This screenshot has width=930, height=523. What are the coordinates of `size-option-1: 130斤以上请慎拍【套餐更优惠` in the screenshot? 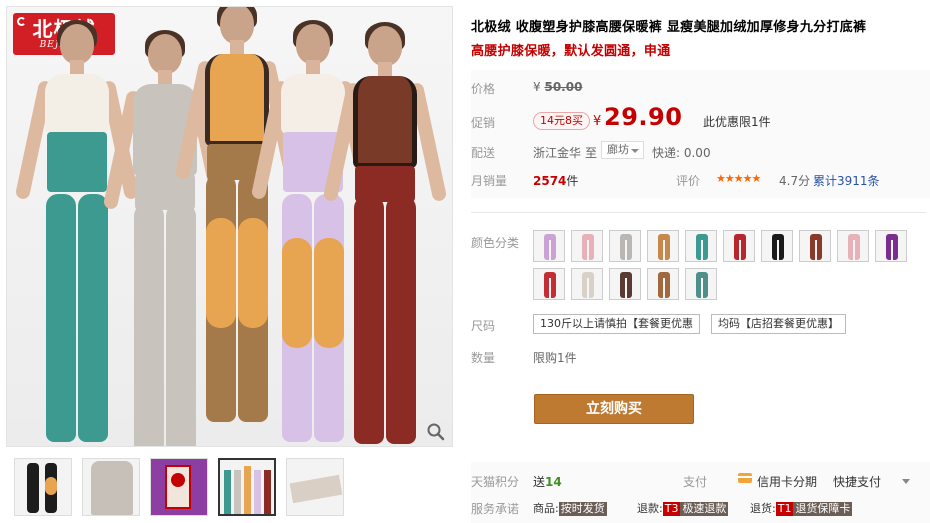 It's located at (616, 324).